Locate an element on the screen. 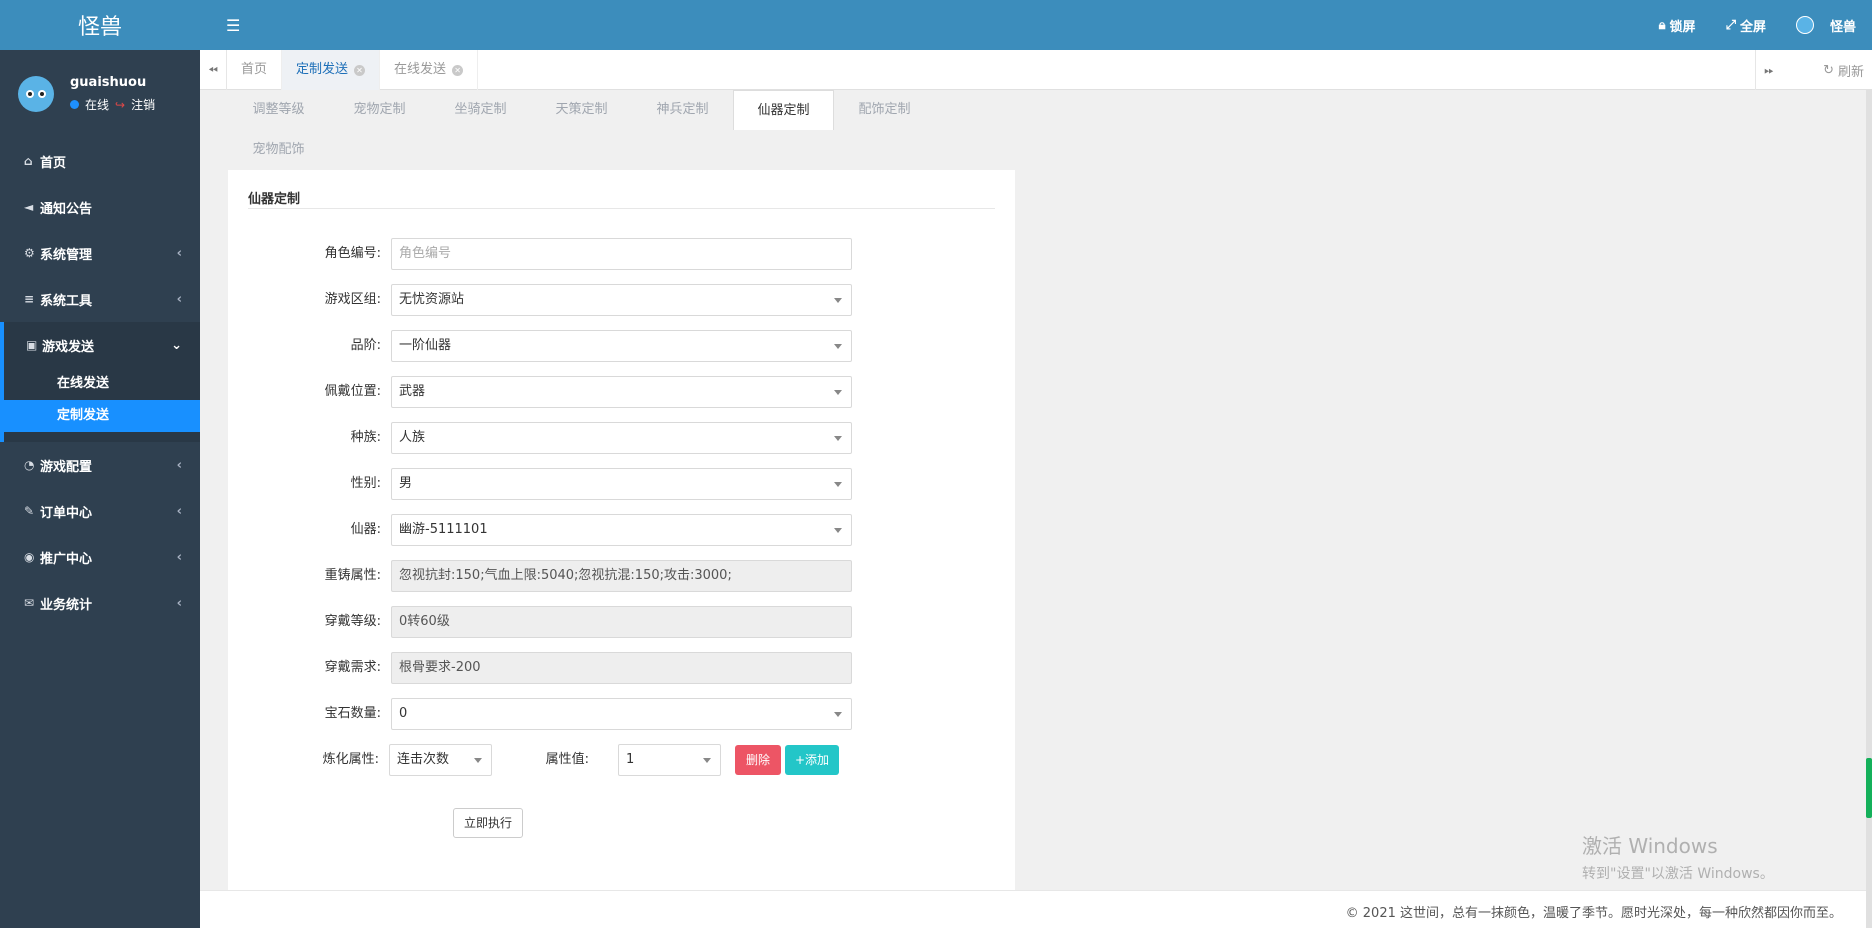  vertical-scrollbar is located at coordinates (1869, 509).